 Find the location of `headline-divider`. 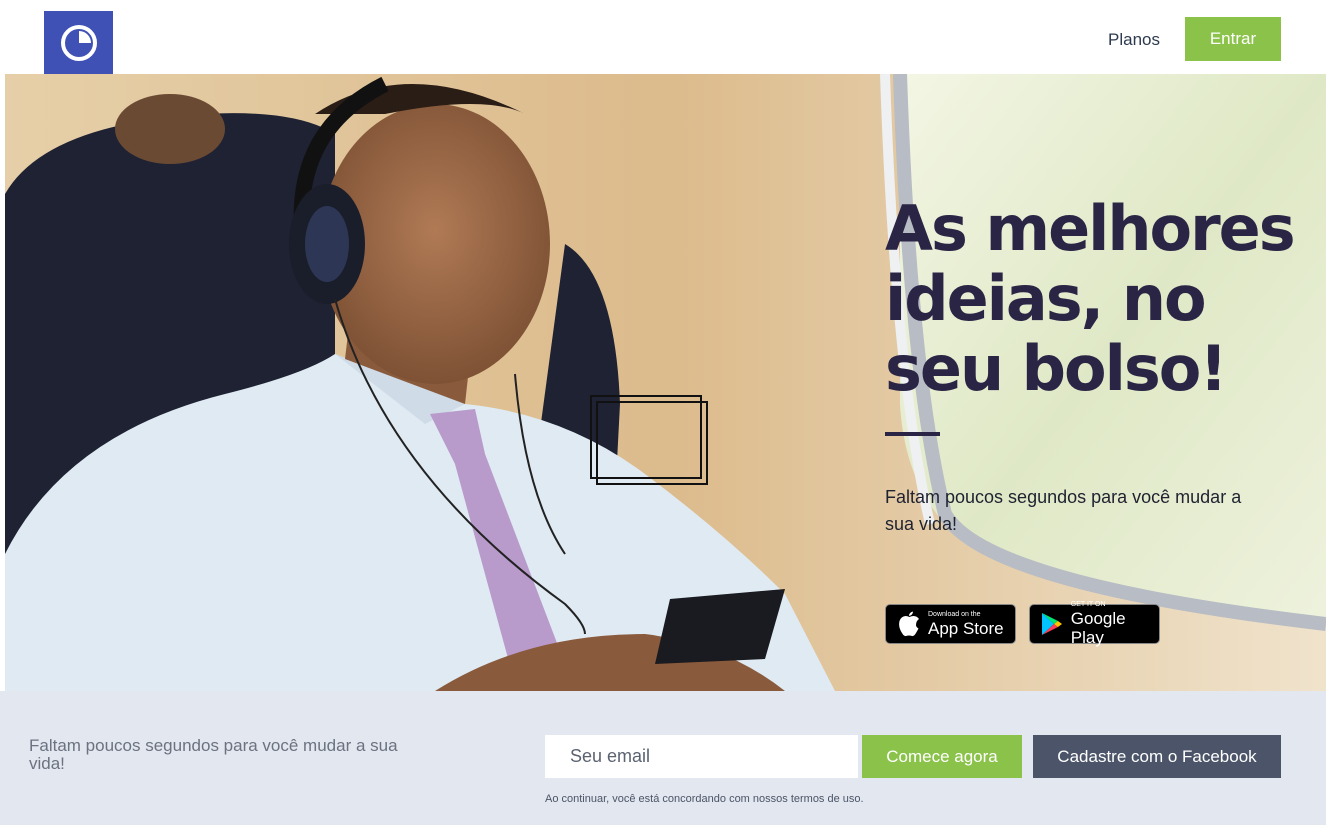

headline-divider is located at coordinates (912, 434).